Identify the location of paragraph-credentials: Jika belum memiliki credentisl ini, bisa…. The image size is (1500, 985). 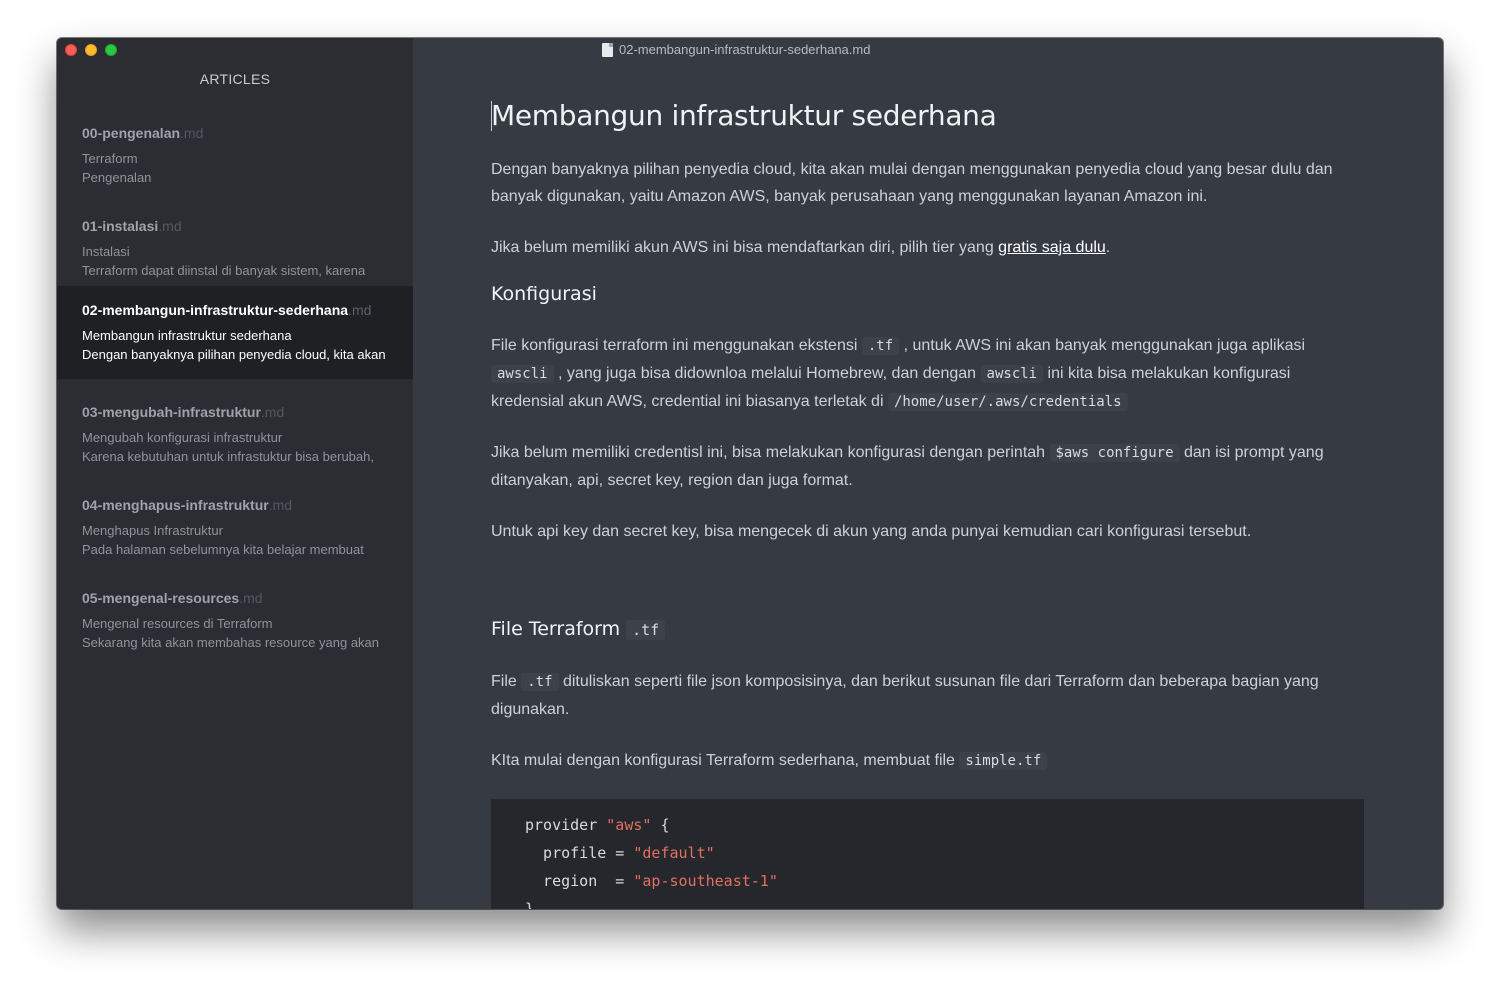
(907, 466).